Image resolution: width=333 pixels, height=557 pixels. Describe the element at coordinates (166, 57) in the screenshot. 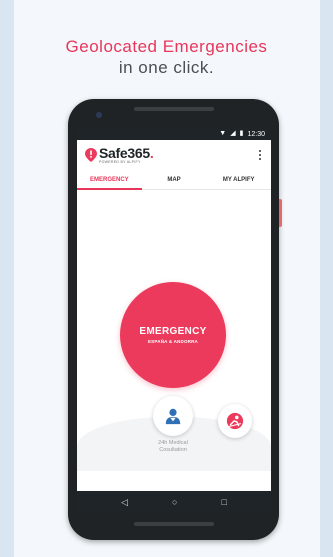

I see `promo-headline: Geolocated Emergencies in one click.` at that location.